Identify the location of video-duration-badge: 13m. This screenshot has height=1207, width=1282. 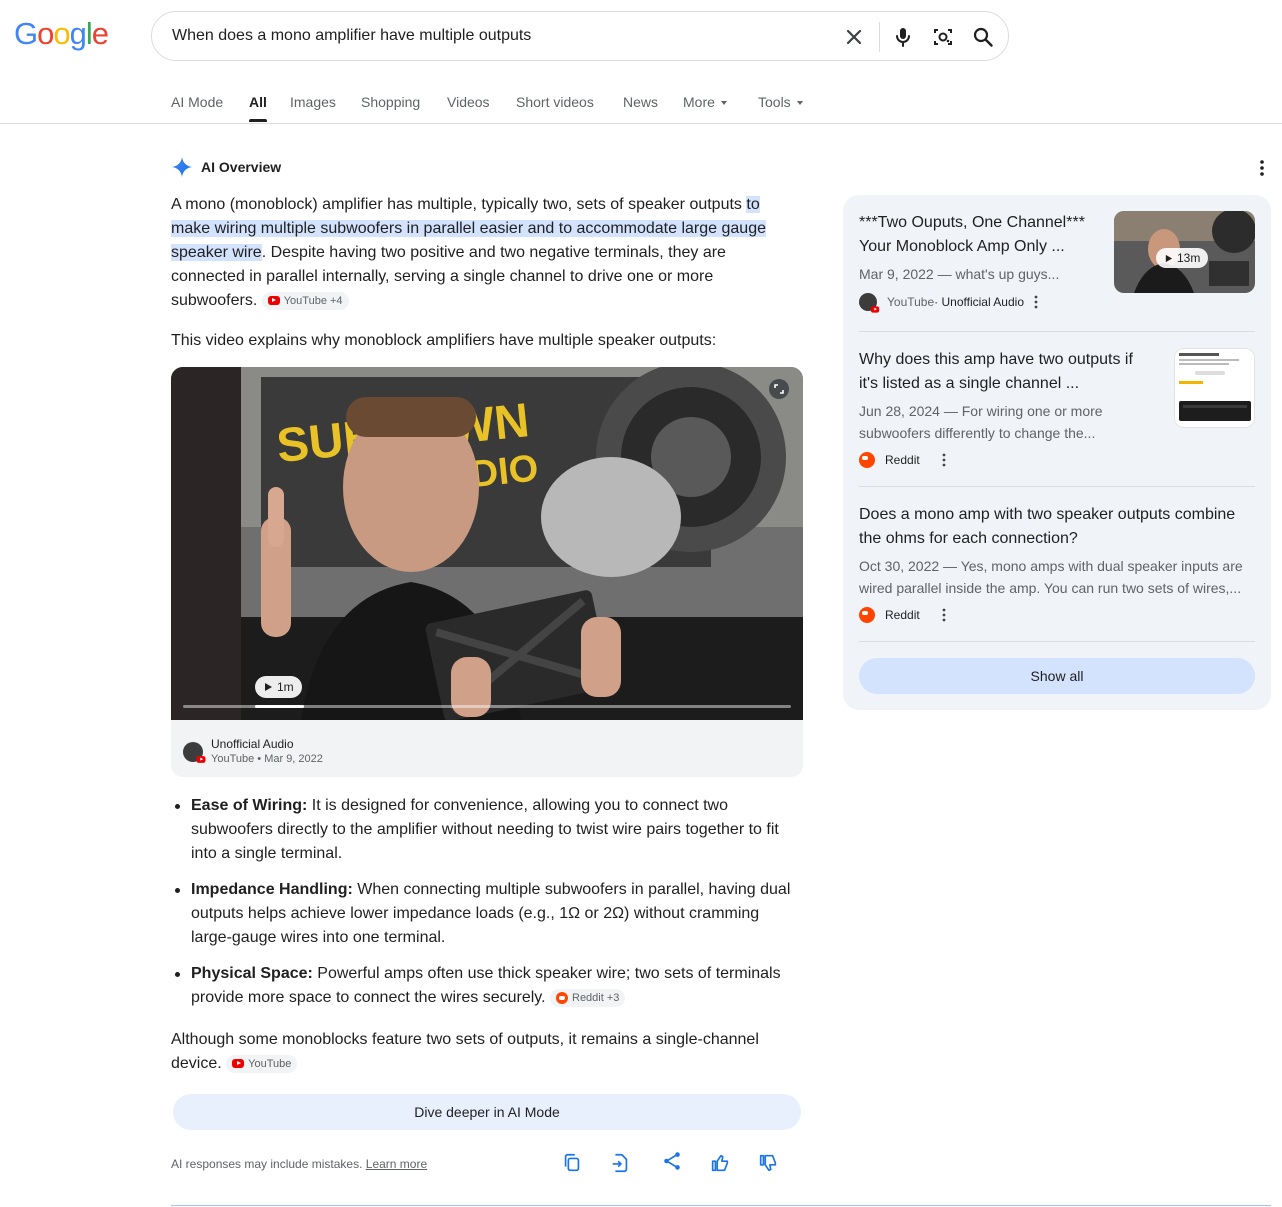
(1182, 258).